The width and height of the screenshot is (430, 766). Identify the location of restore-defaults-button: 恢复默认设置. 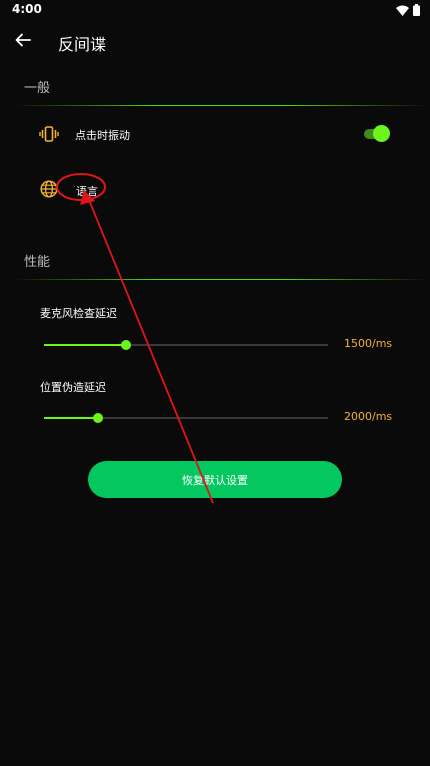
(215, 479).